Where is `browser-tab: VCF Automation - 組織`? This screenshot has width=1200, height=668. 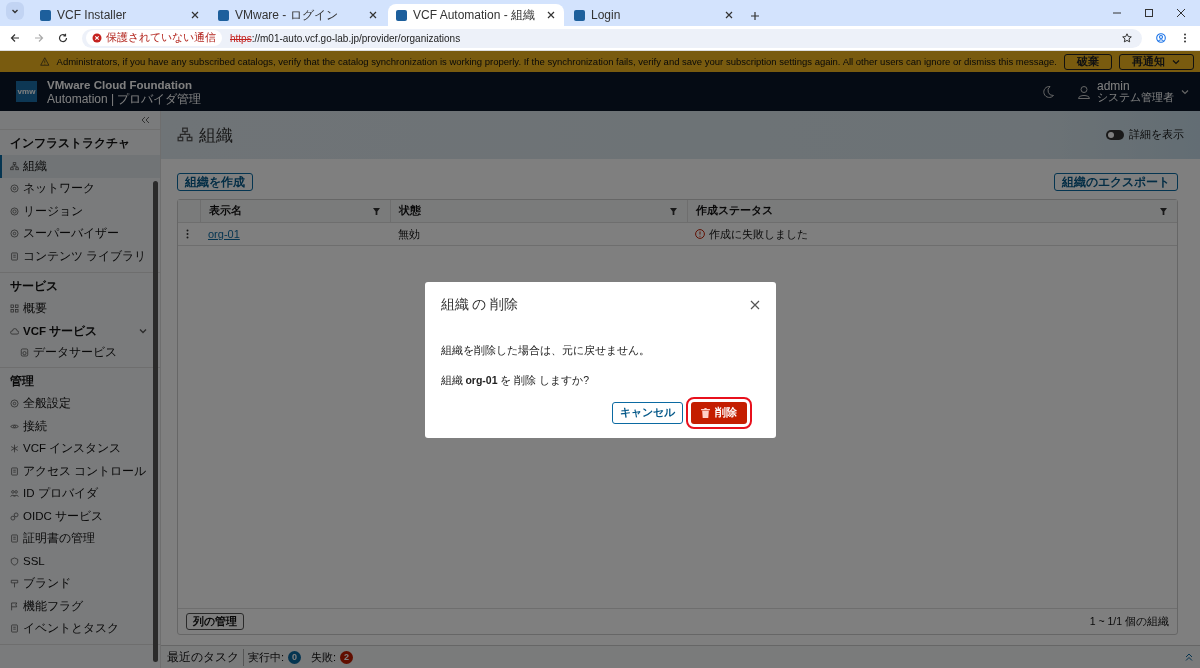
browser-tab: VCF Automation - 組織 is located at coordinates (476, 15).